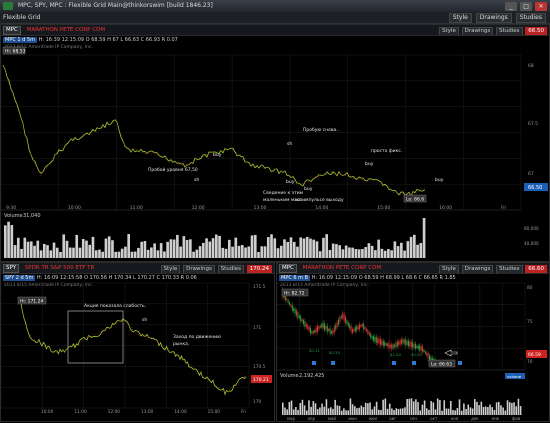 This screenshot has width=550, height=423. Describe the element at coordinates (511, 6) in the screenshot. I see `minimize-button: _` at that location.